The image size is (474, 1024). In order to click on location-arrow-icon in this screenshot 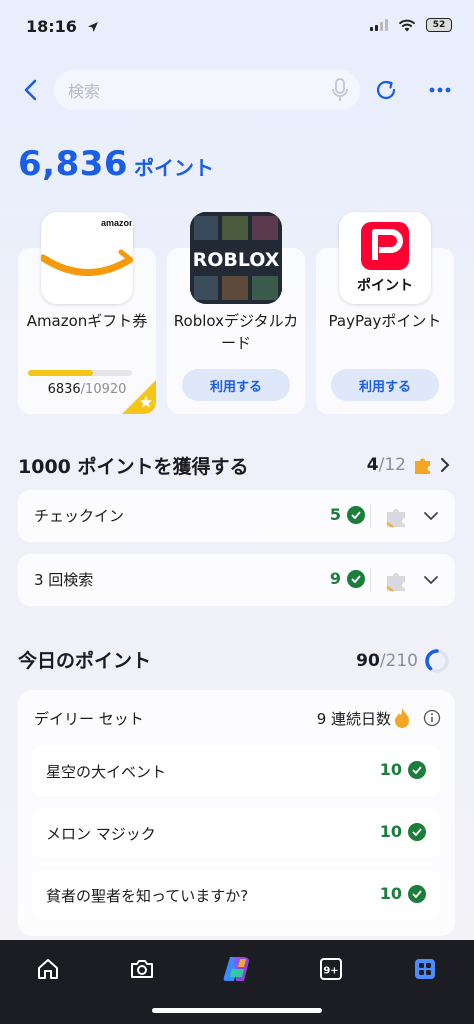, I will do `click(92, 27)`.